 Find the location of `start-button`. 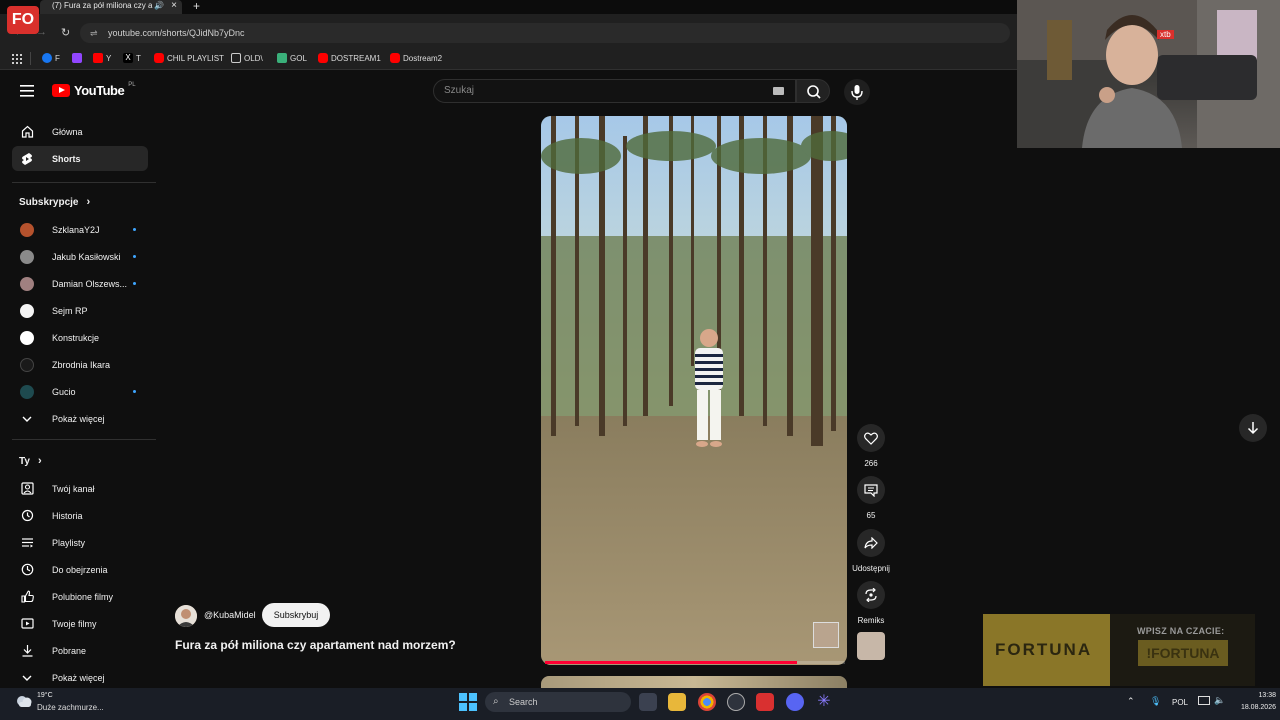

start-button is located at coordinates (468, 702).